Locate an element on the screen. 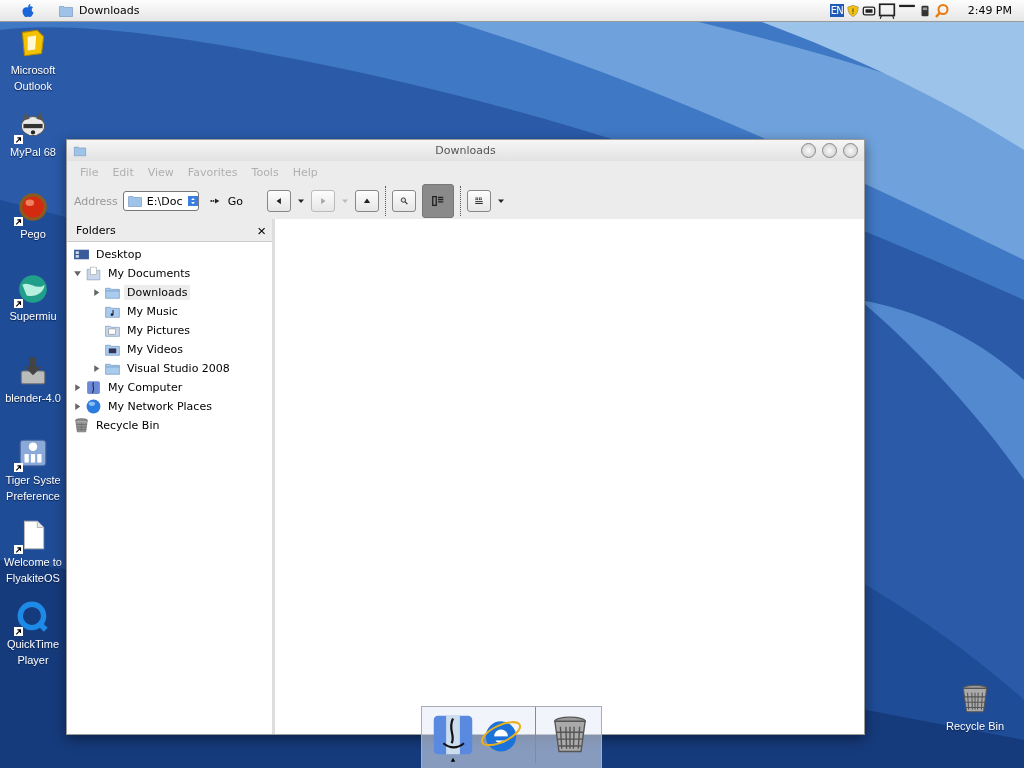 The image size is (1024, 768). icon-label: MyPal 68 is located at coordinates (33, 152).